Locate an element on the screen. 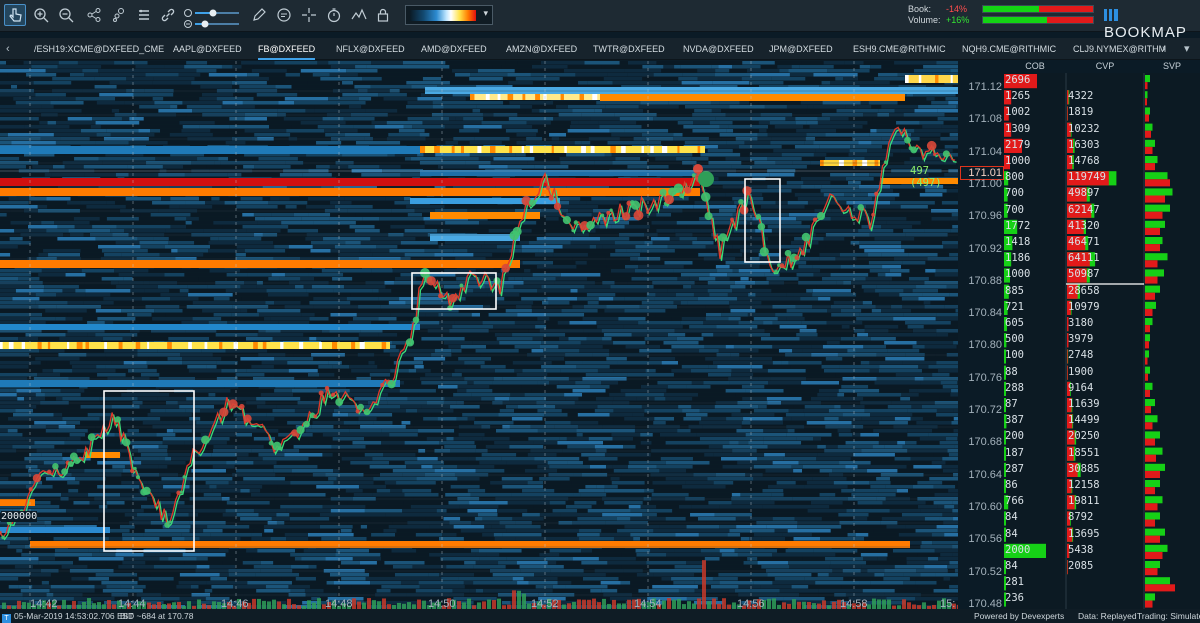  pencil-icon is located at coordinates (259, 15).